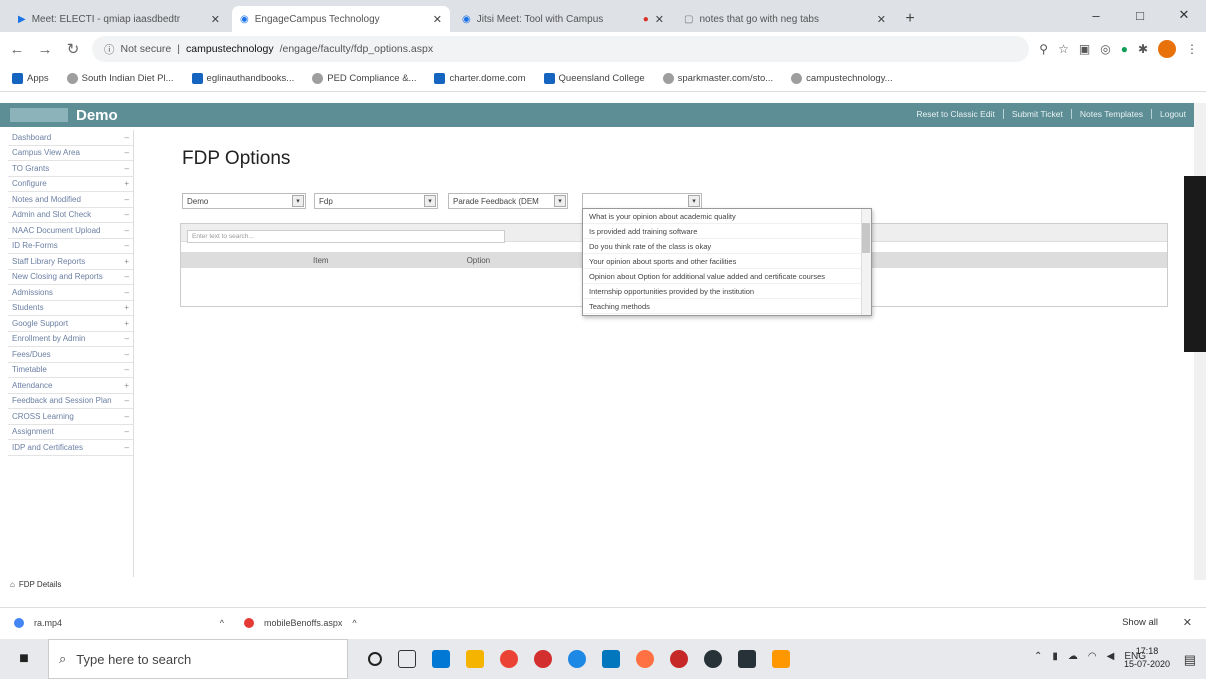  I want to click on browser-tab-2: ◉ Jitsi Meet: Tool with Campus ● ✕, so click(563, 19).